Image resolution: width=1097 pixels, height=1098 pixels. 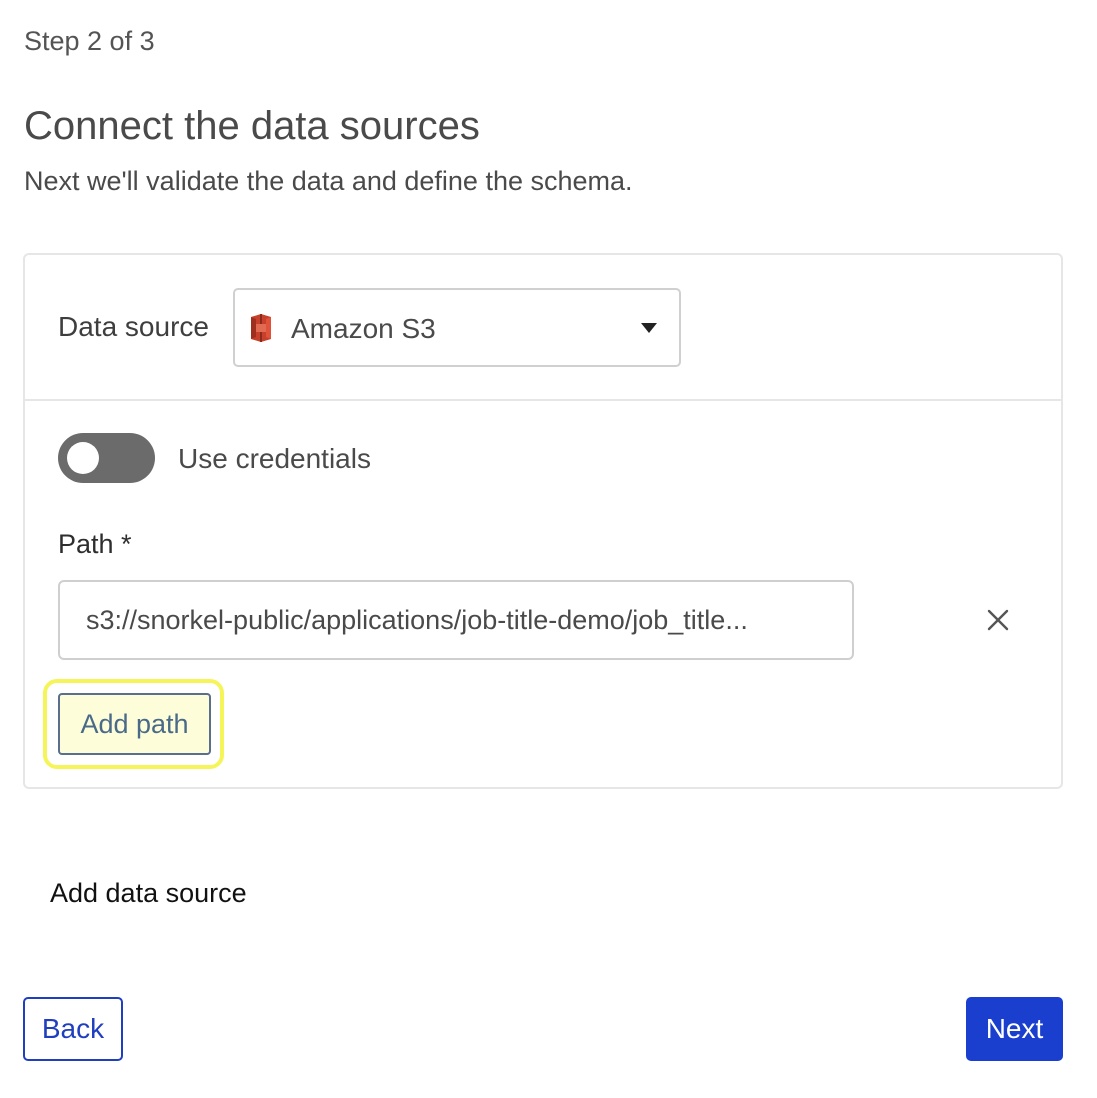 I want to click on step-indicator: Step 2 of 3, so click(x=89, y=41).